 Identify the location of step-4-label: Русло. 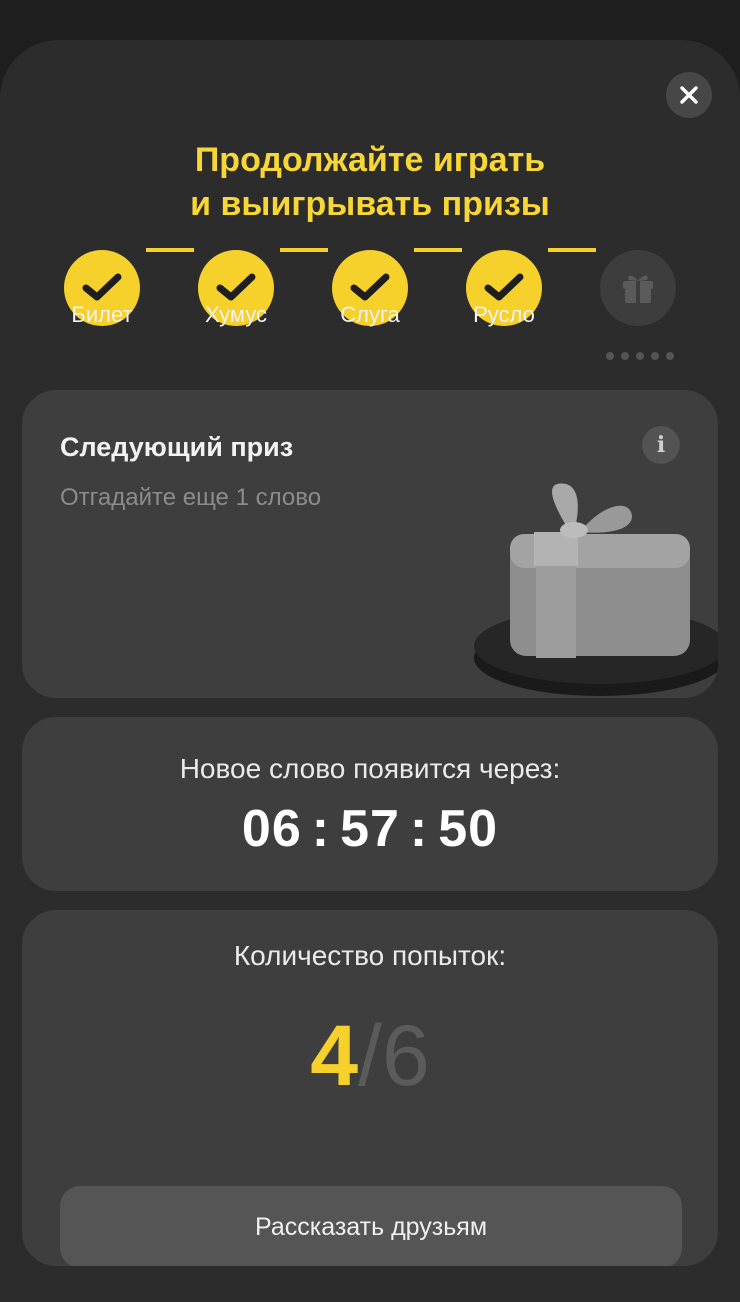
(504, 314).